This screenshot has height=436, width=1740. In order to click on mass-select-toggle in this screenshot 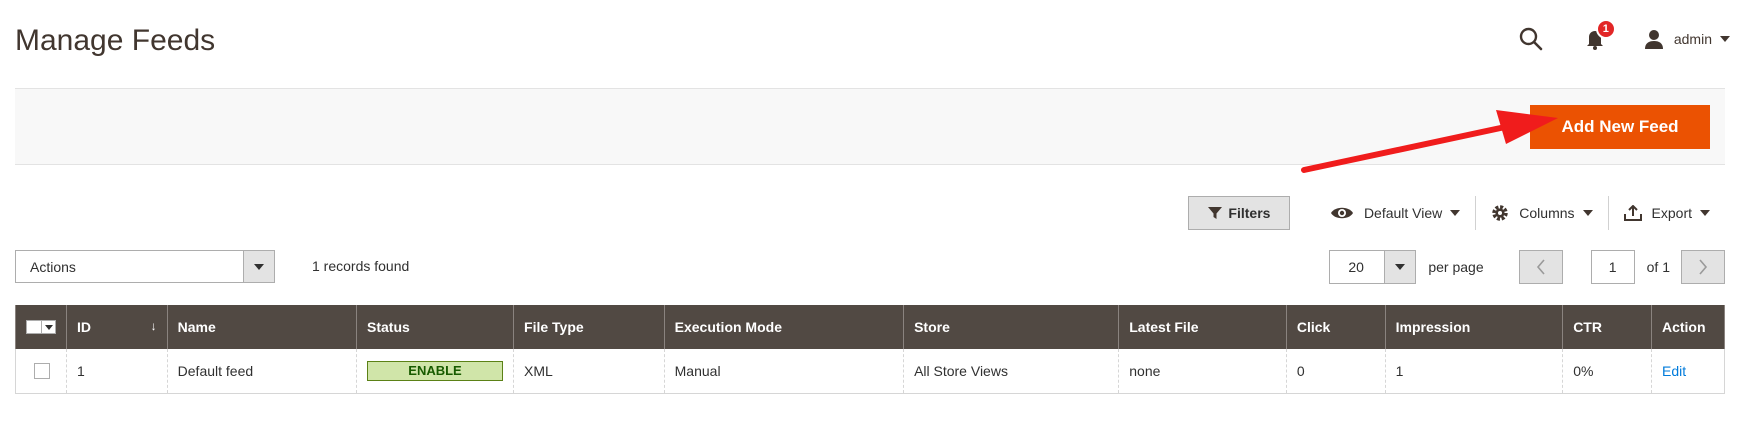, I will do `click(49, 327)`.